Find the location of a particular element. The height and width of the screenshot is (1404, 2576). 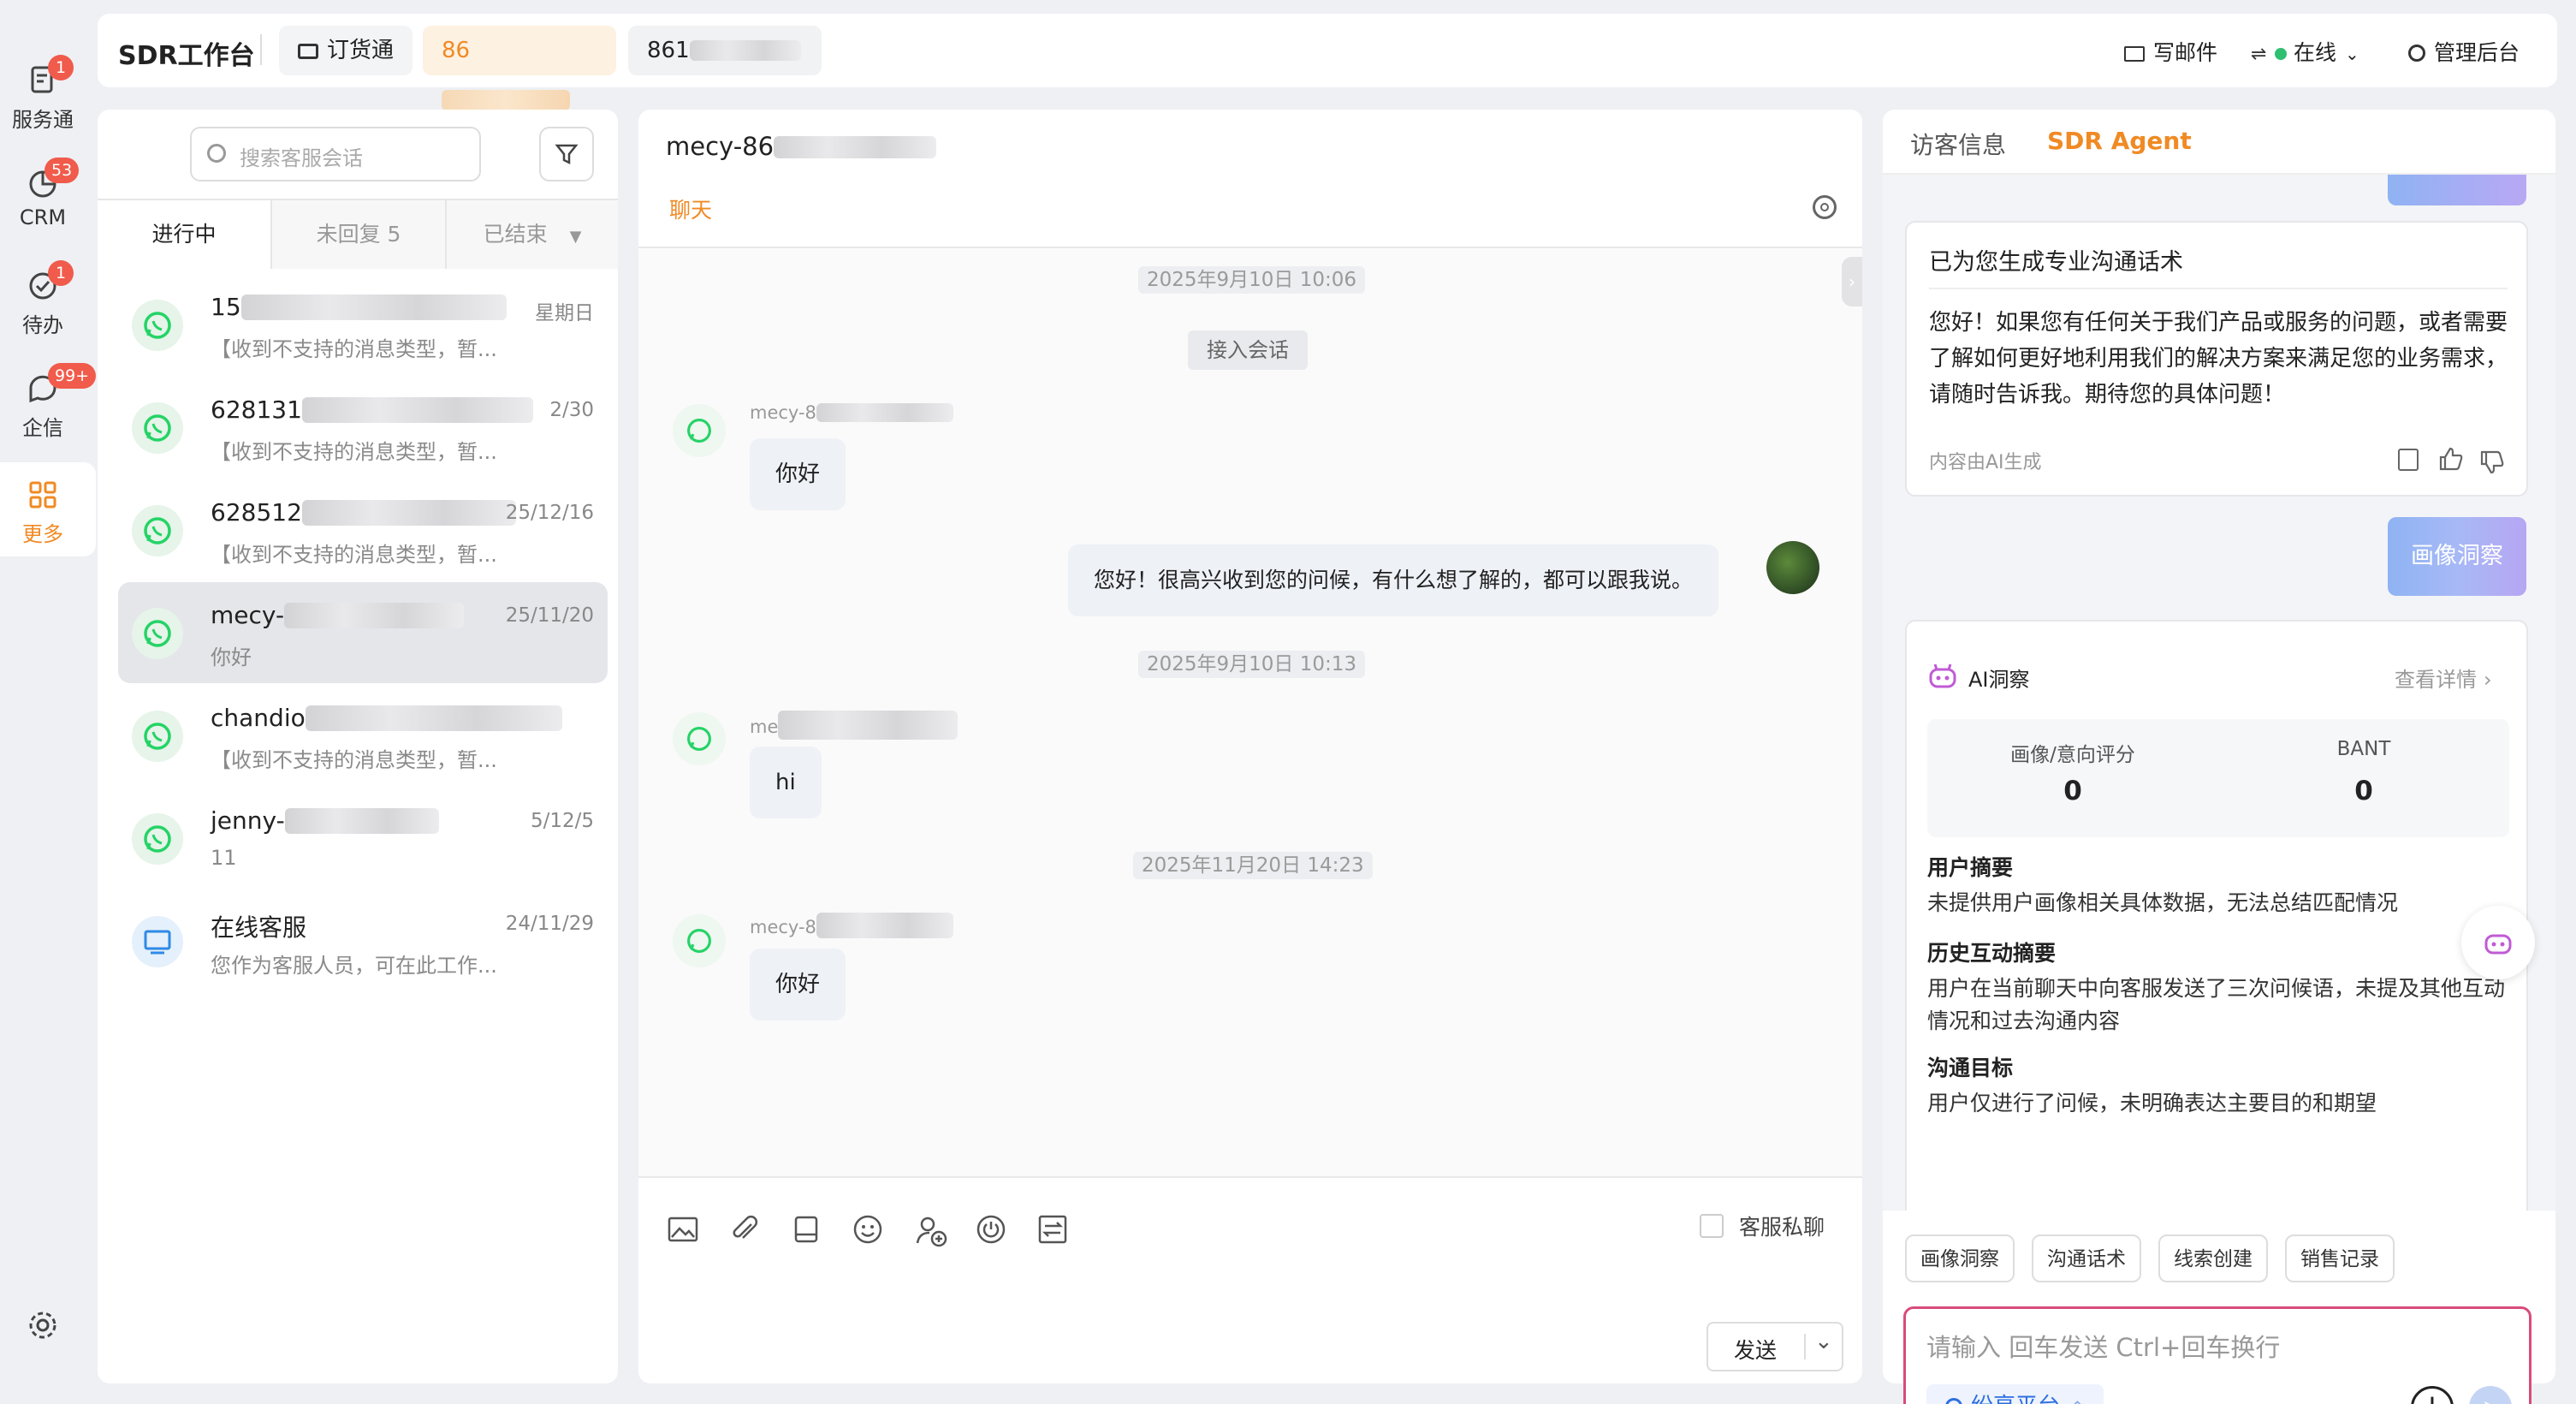

nav-todo: 待办 1 is located at coordinates (43, 299).